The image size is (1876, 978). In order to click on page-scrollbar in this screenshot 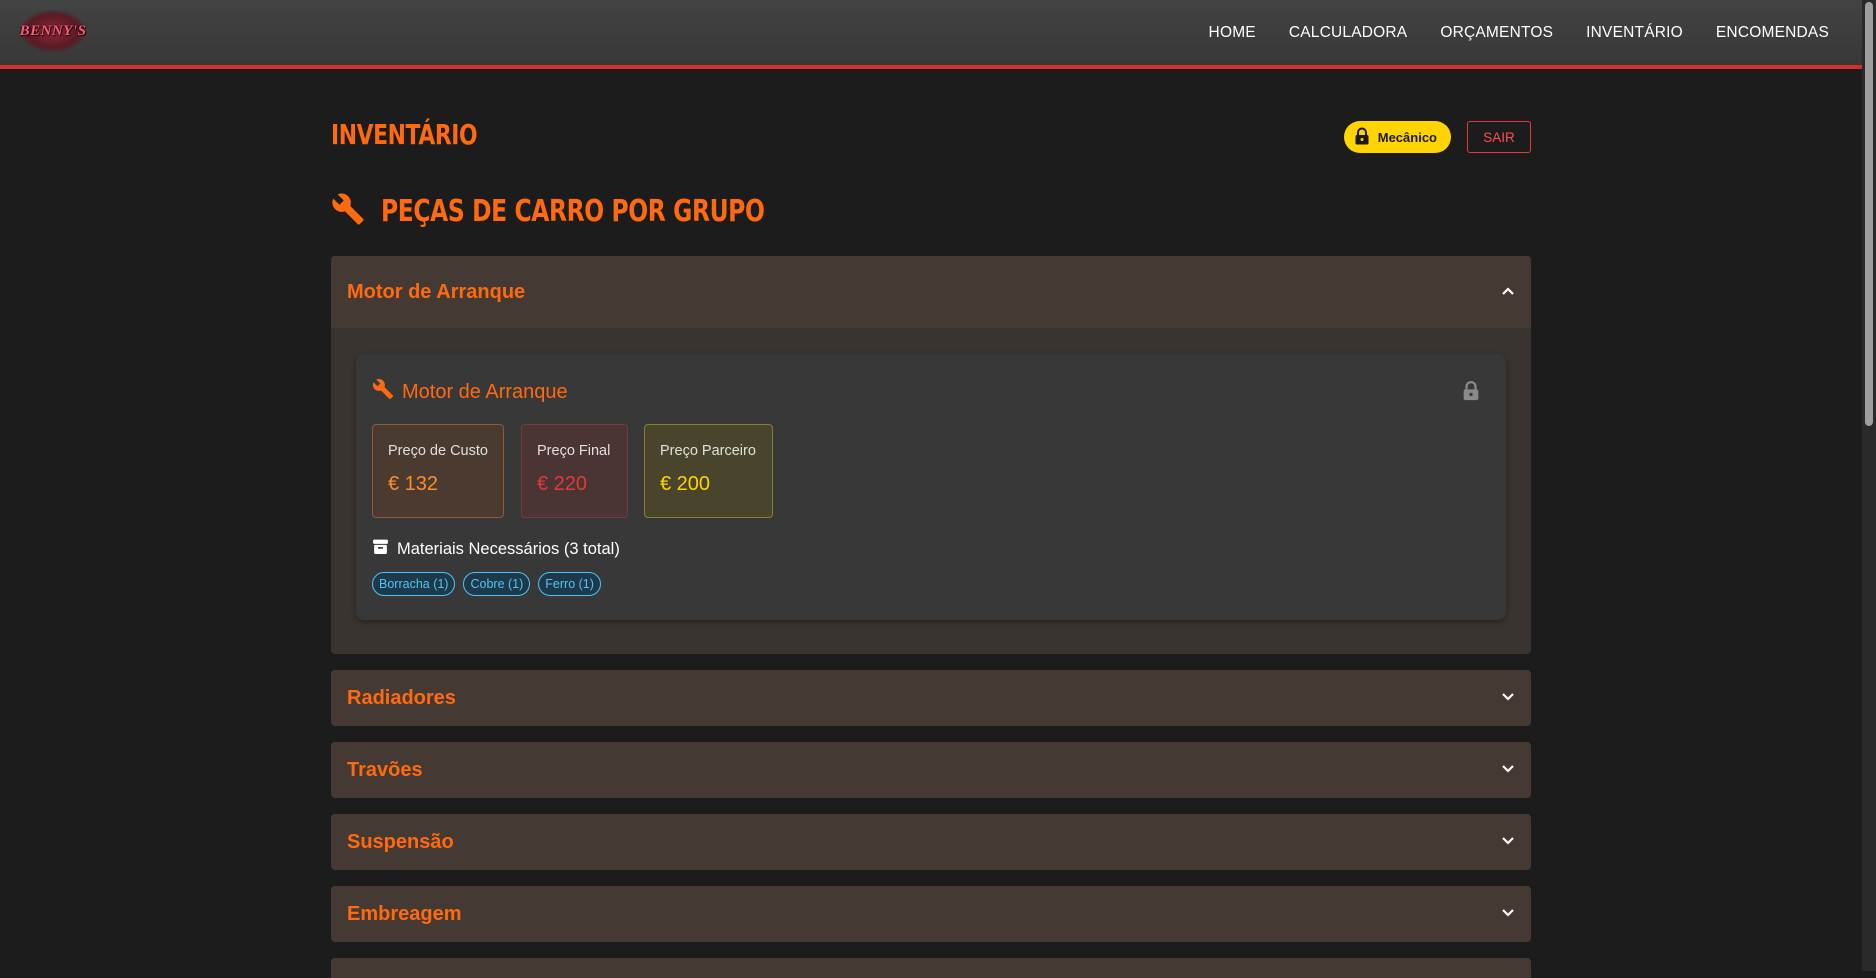, I will do `click(1869, 485)`.